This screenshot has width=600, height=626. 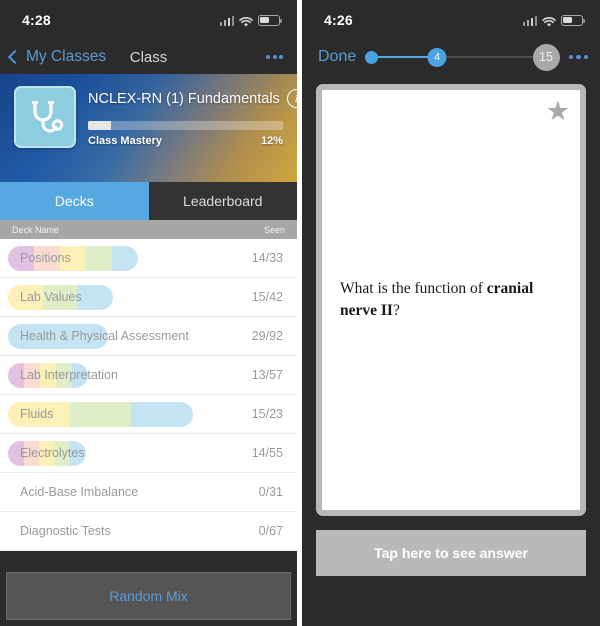 I want to click on chevron-left-icon, so click(x=15, y=57).